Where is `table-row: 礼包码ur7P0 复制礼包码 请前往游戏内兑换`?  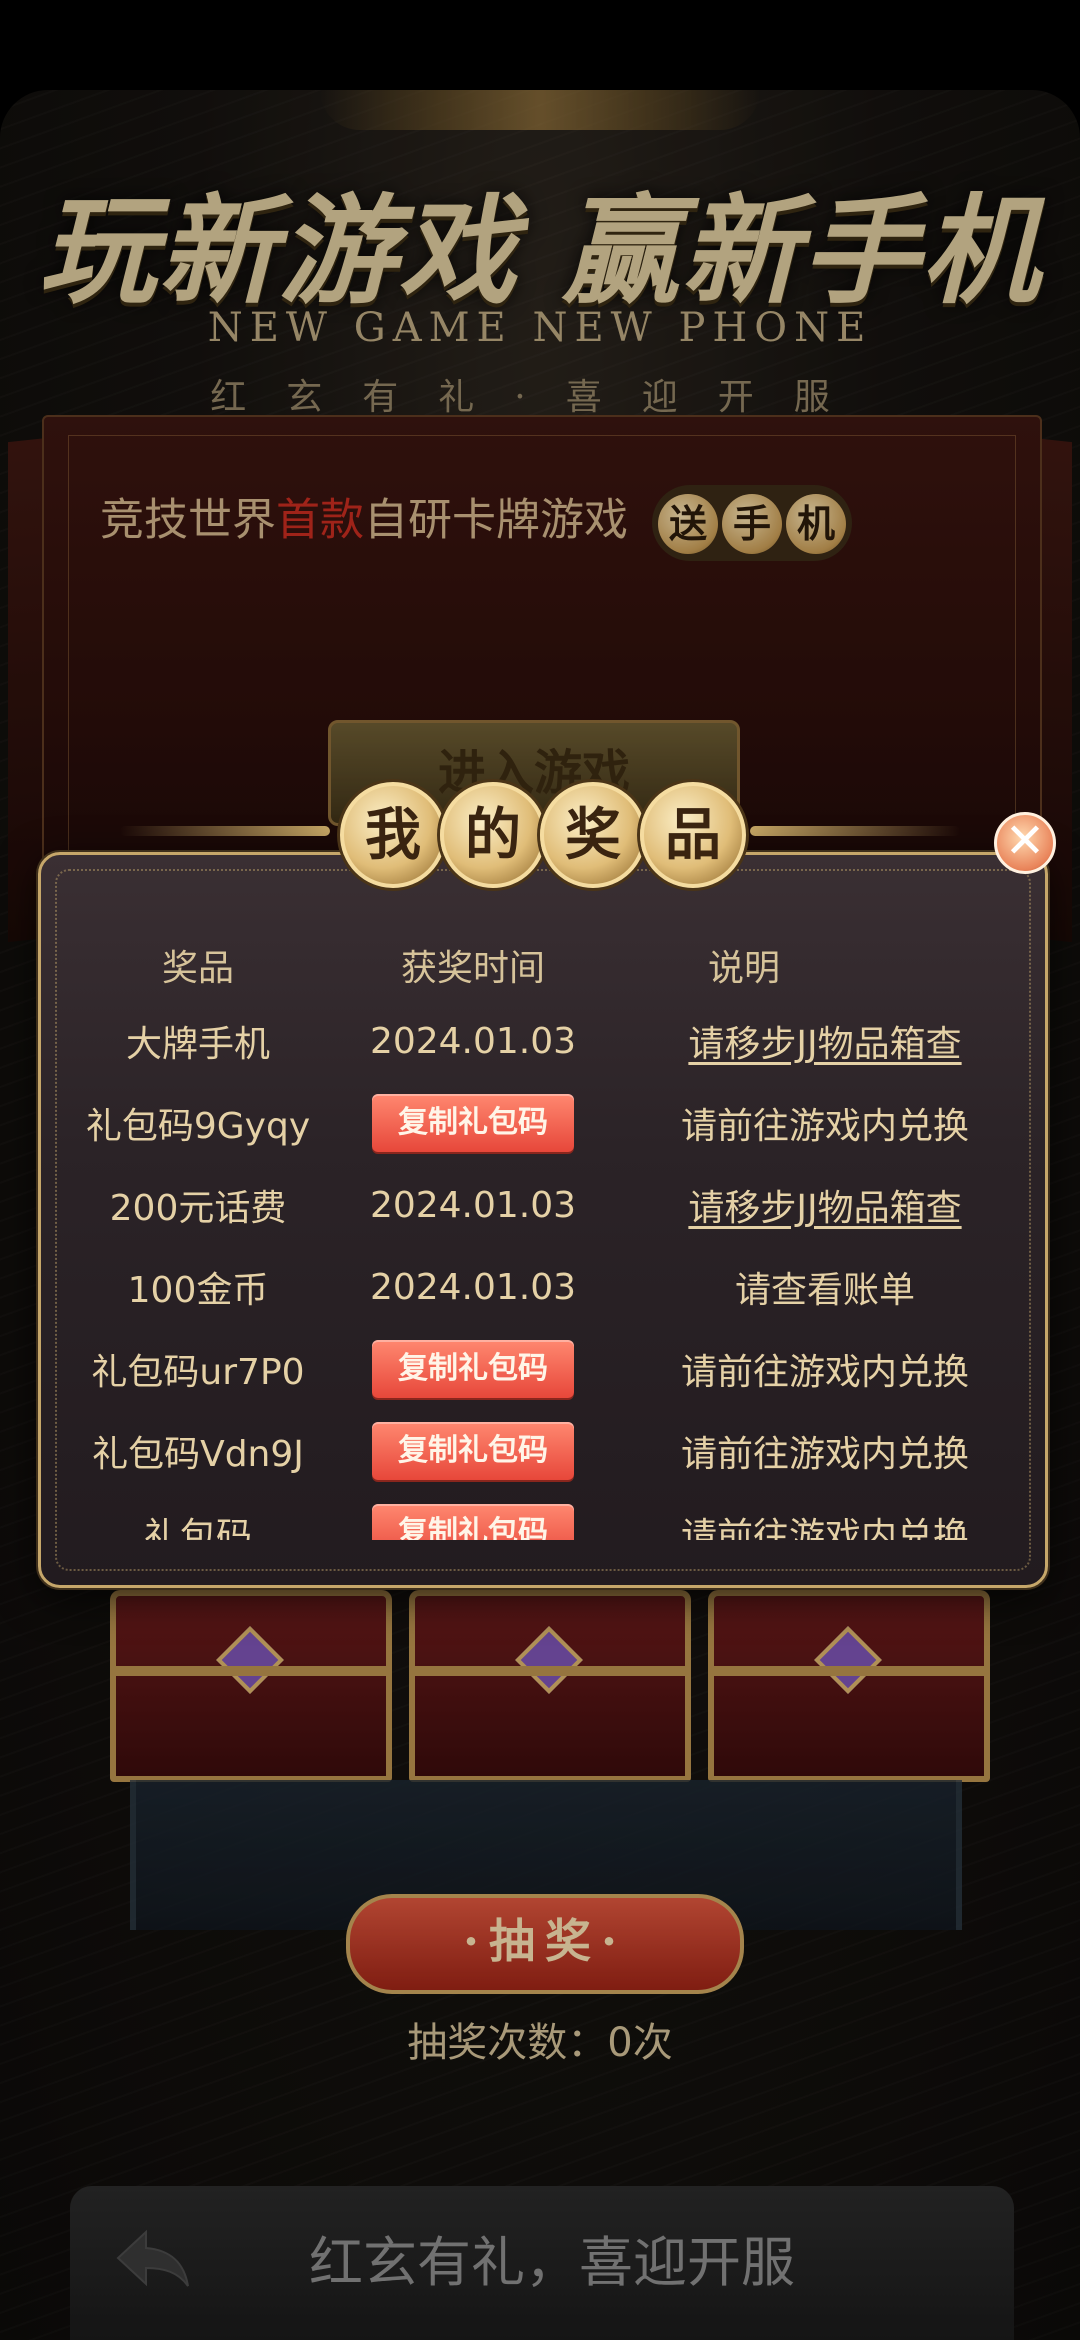
table-row: 礼包码ur7P0 复制礼包码 请前往游戏内兑换 is located at coordinates (540, 1369).